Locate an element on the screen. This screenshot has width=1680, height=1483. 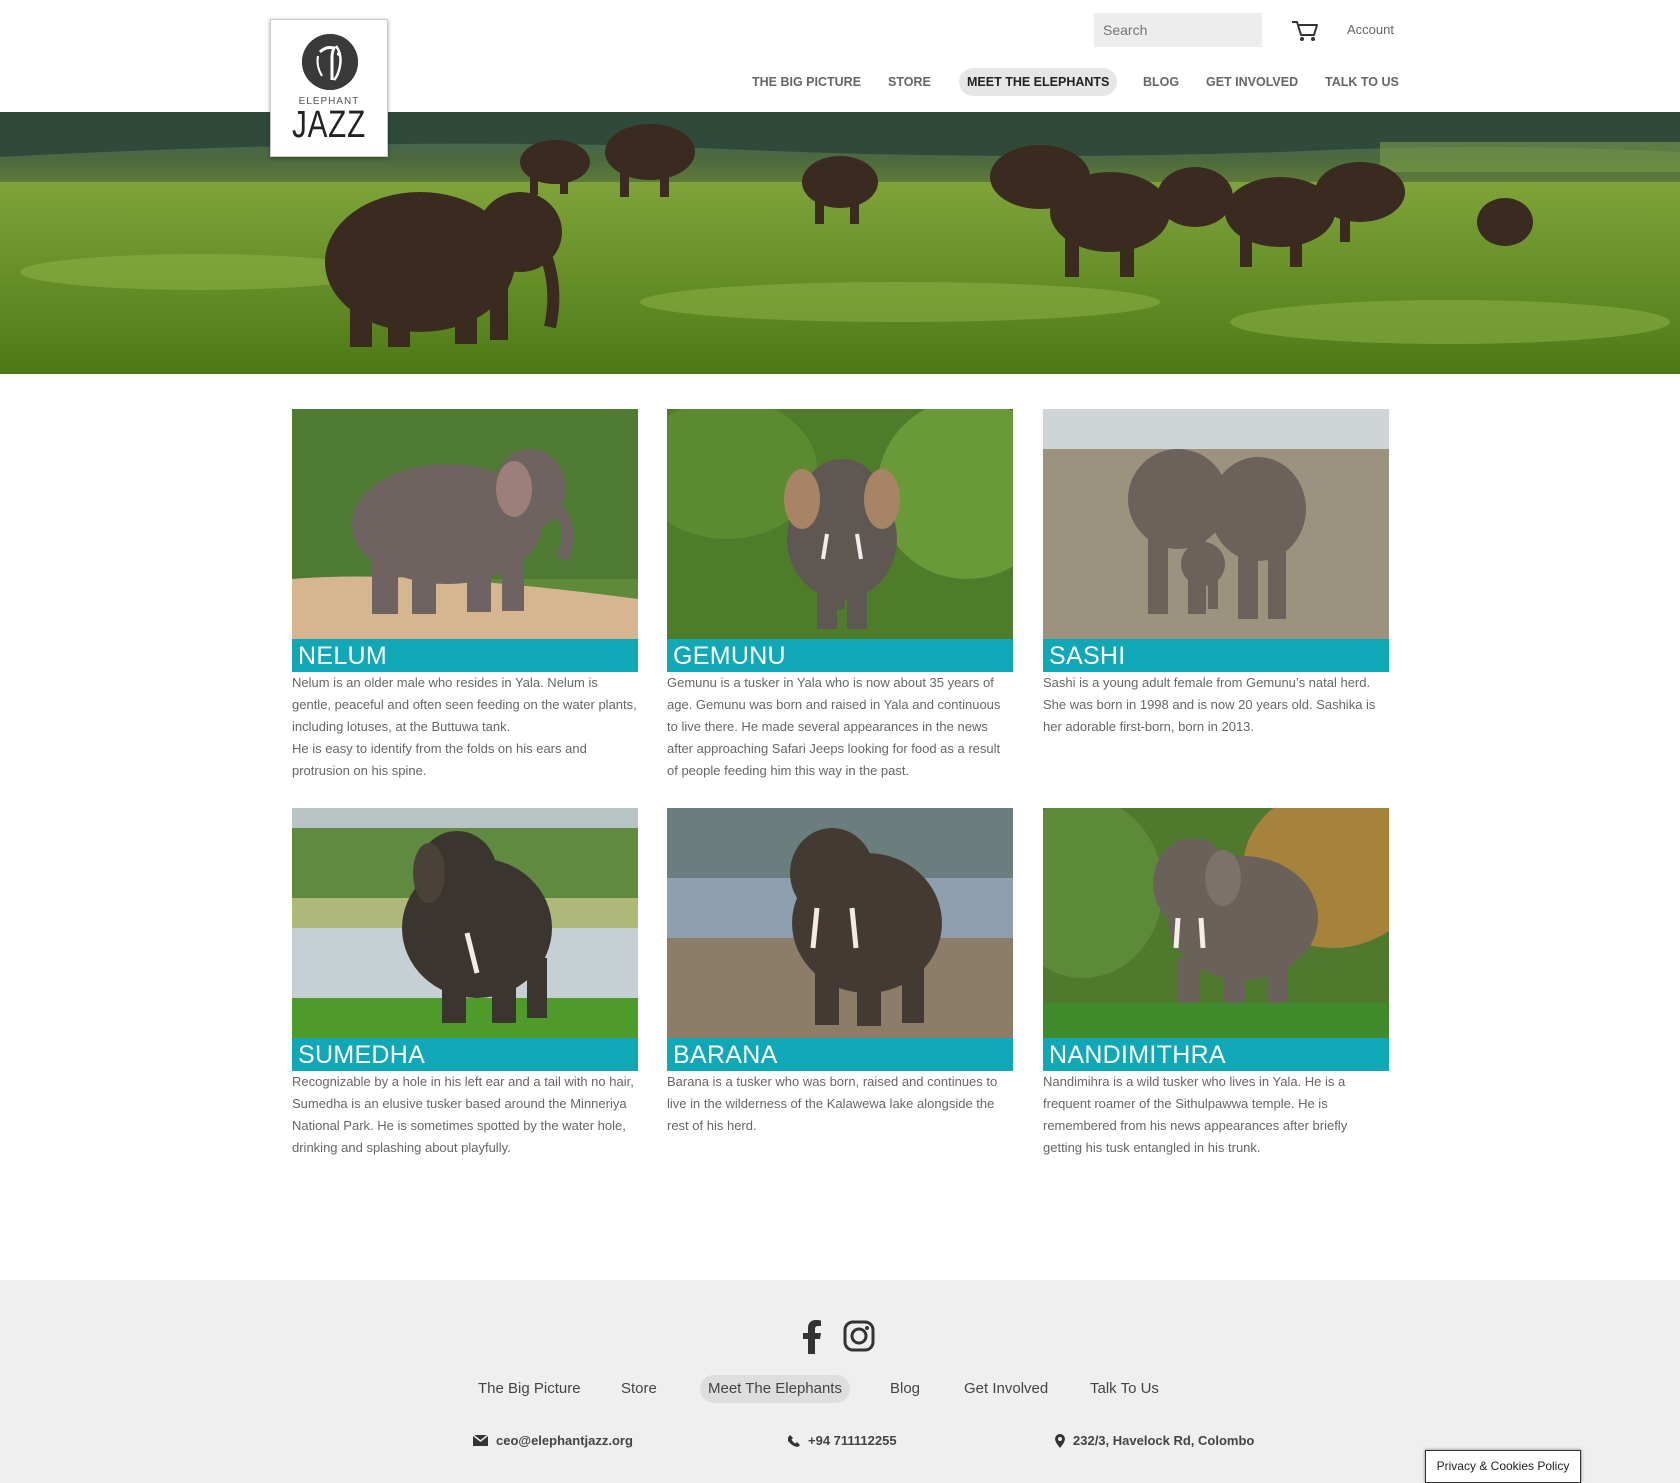
footer-nav-blog: Blog is located at coordinates (905, 1389).